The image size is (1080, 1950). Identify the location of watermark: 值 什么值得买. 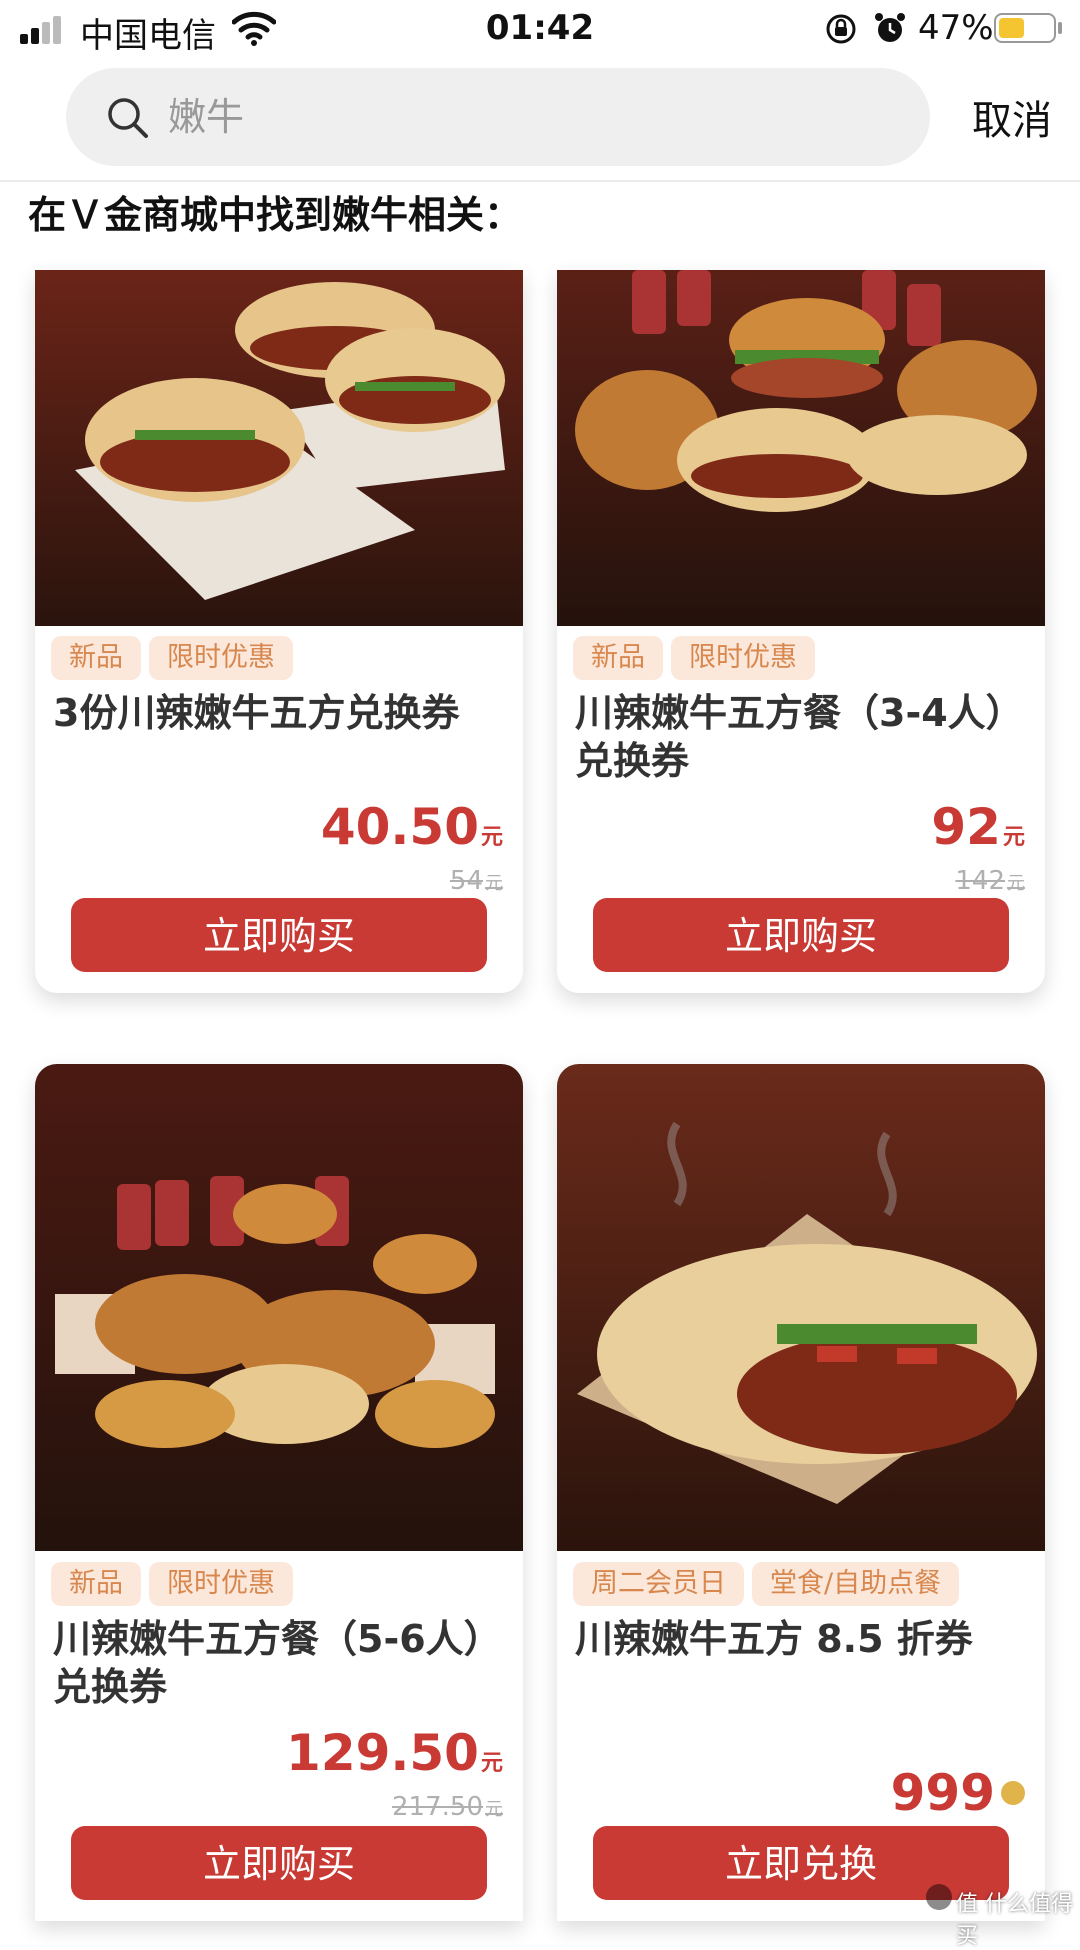
(1014, 1920).